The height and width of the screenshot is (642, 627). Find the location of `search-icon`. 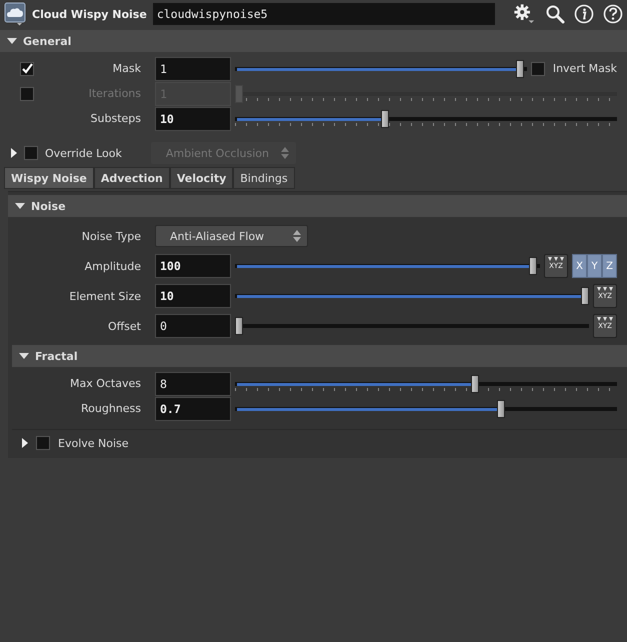

search-icon is located at coordinates (555, 14).